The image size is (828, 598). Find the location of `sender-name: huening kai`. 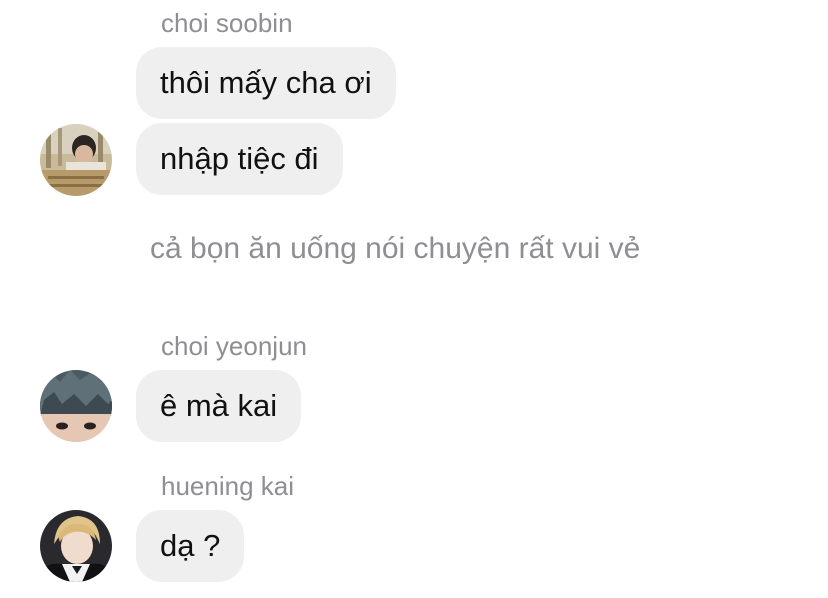

sender-name: huening kai is located at coordinates (227, 486).